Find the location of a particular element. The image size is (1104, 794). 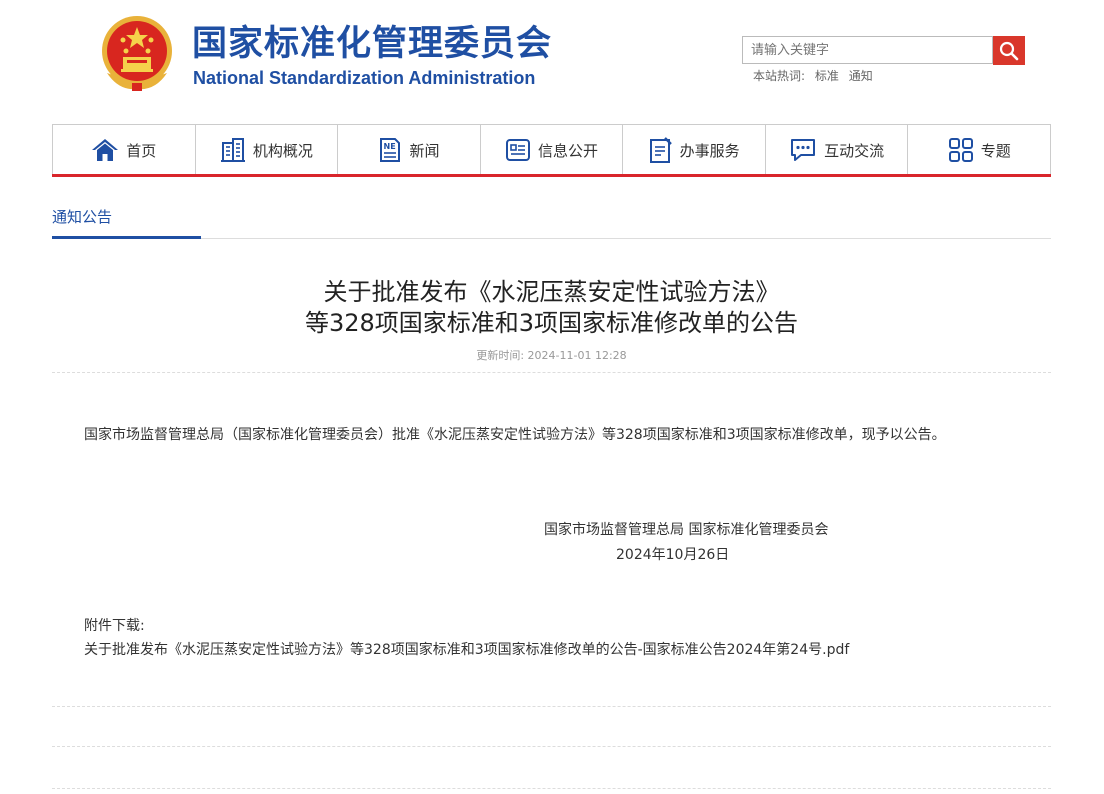

building-icon is located at coordinates (232, 150).